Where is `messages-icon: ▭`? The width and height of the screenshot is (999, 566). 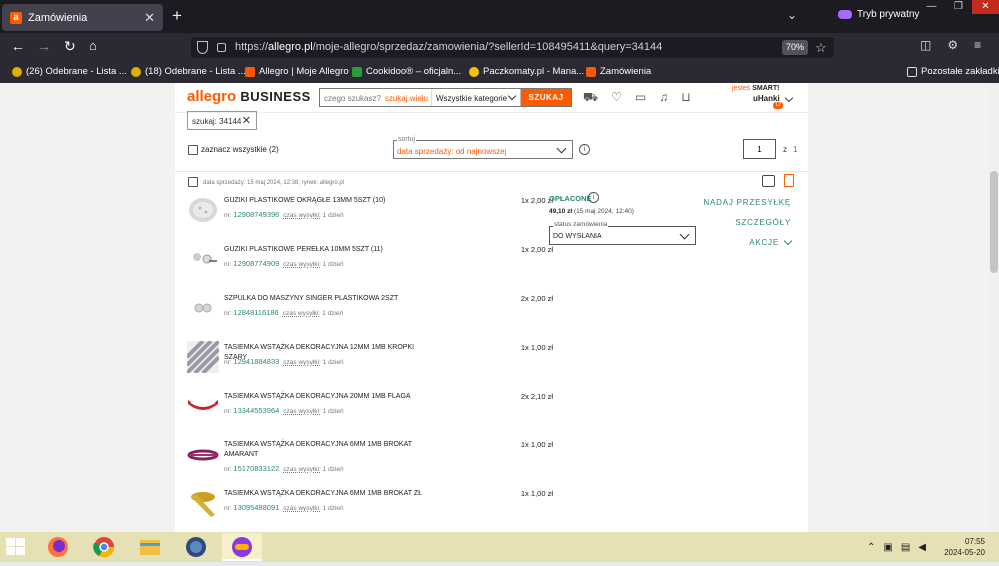 messages-icon: ▭ is located at coordinates (640, 98).